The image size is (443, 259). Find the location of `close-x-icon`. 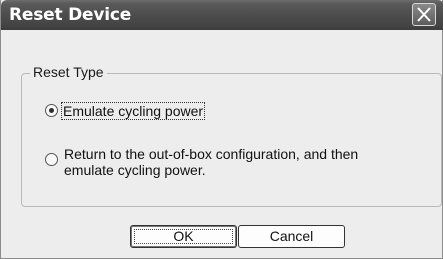

close-x-icon is located at coordinates (424, 14).